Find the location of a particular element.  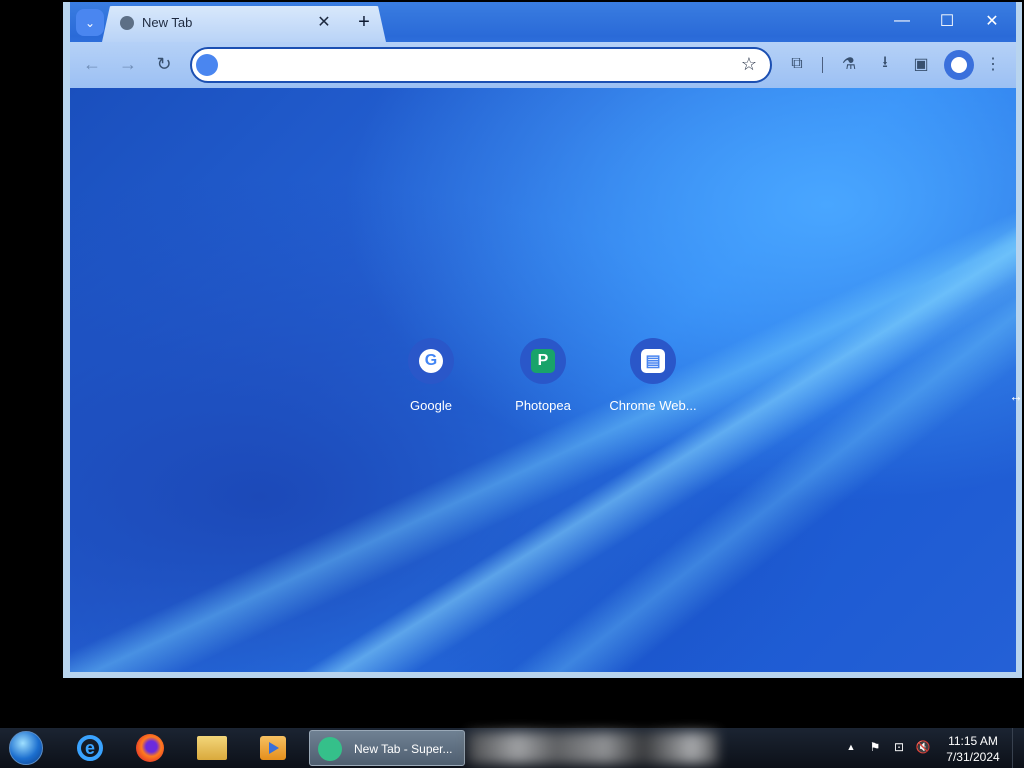

toolbar-divider is located at coordinates (822, 65).